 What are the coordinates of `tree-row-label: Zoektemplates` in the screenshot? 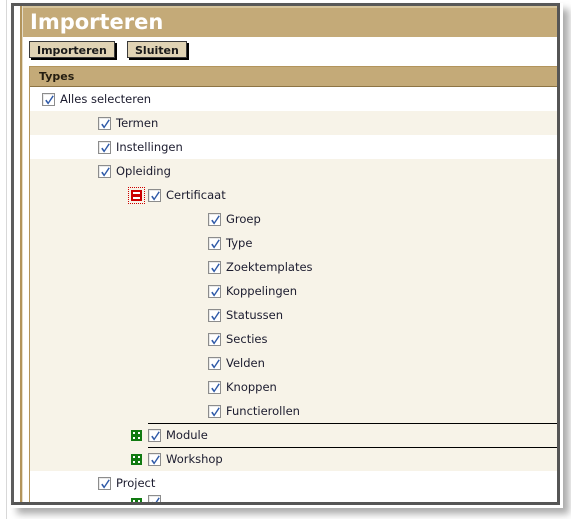 It's located at (269, 267).